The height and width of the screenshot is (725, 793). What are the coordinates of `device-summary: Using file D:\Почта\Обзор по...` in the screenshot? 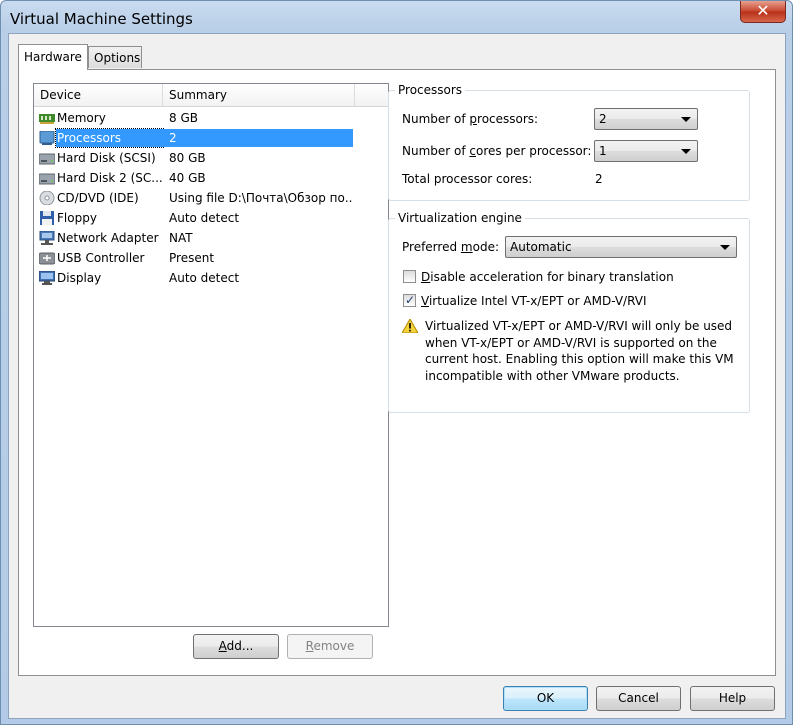 It's located at (261, 198).